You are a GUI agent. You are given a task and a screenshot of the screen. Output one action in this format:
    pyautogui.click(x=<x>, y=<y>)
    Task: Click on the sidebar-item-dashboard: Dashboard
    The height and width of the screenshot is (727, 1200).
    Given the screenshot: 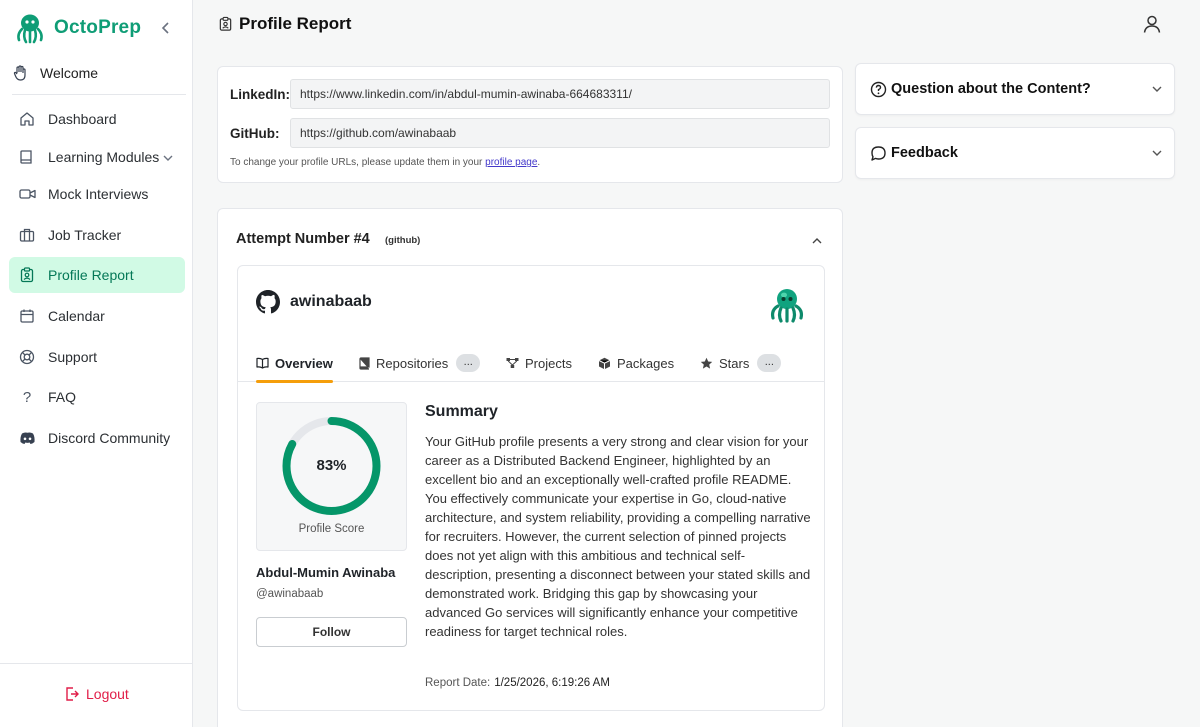 What is the action you would take?
    pyautogui.click(x=97, y=119)
    